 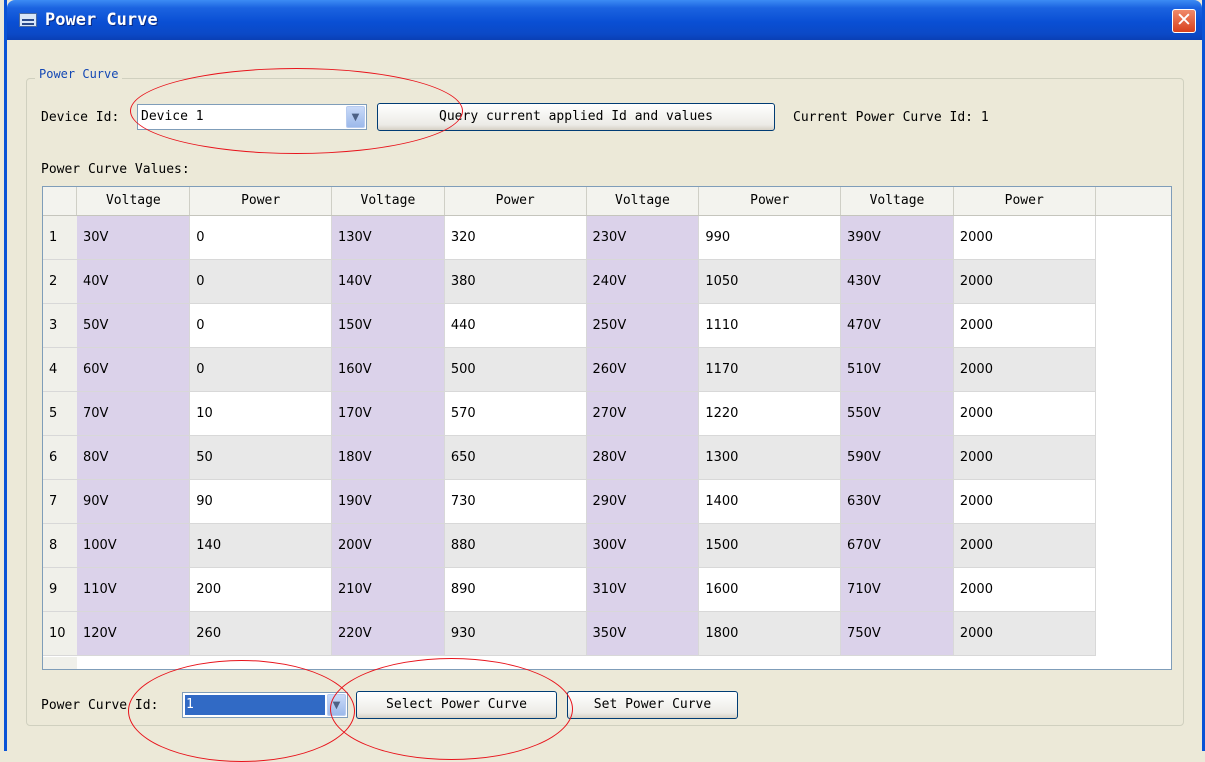 What do you see at coordinates (643, 325) in the screenshot?
I see `voltage-cell: 250V` at bounding box center [643, 325].